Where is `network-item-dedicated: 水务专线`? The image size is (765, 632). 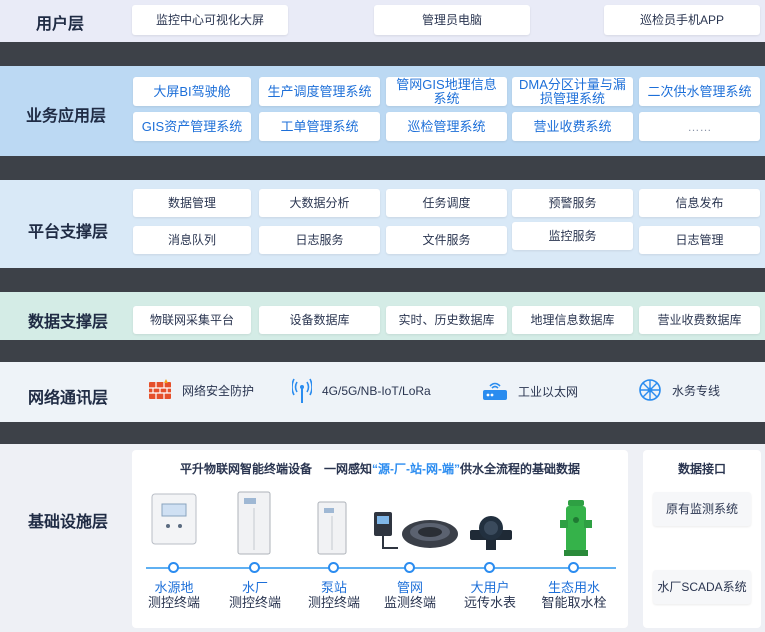
network-item-dedicated: 水务专线 is located at coordinates (679, 390).